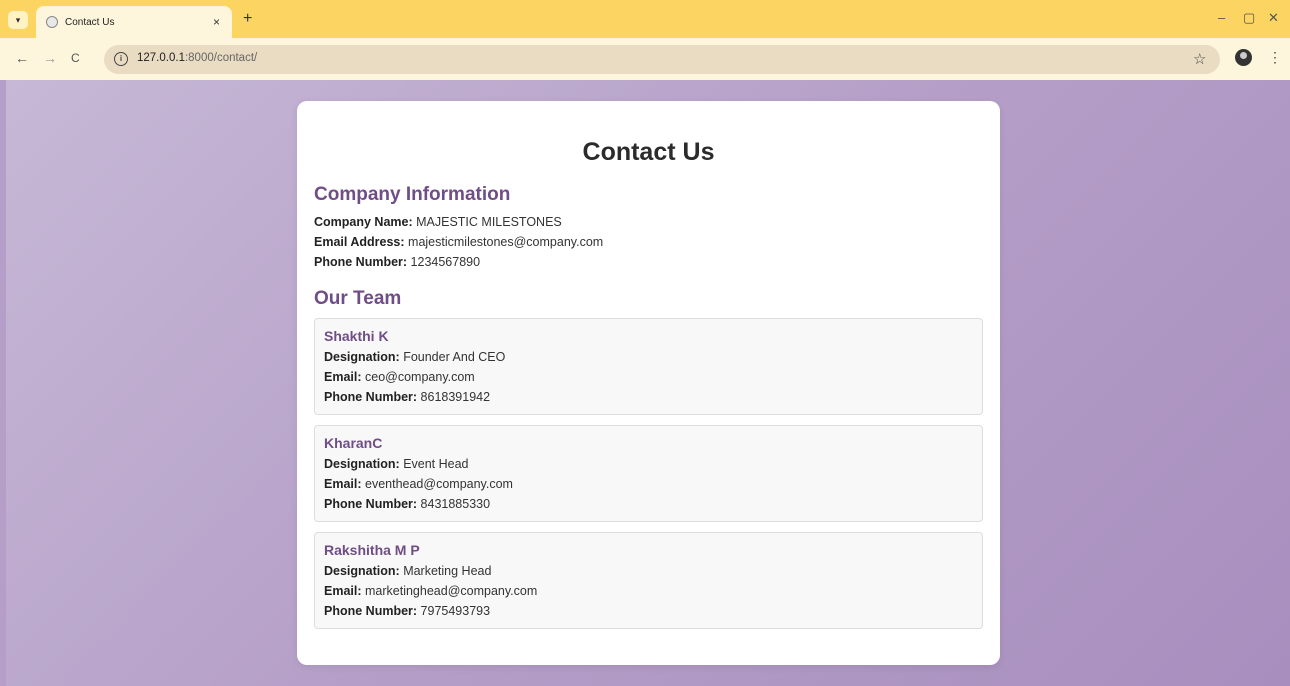 The image size is (1290, 686). What do you see at coordinates (1273, 18) in the screenshot?
I see `window-close-icon: ✕` at bounding box center [1273, 18].